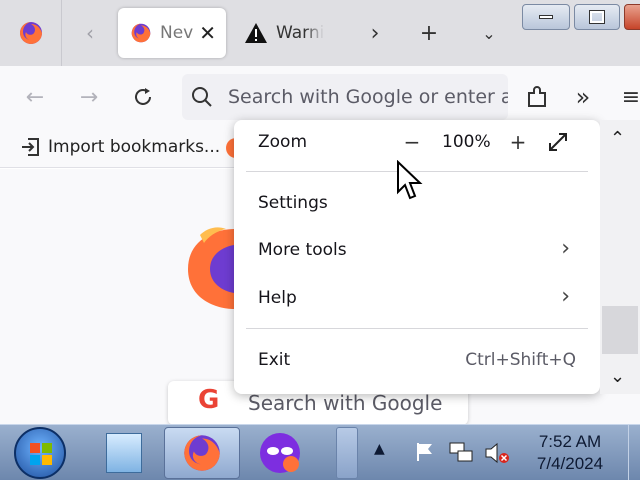  I want to click on scrollbar-thumb, so click(620, 330).